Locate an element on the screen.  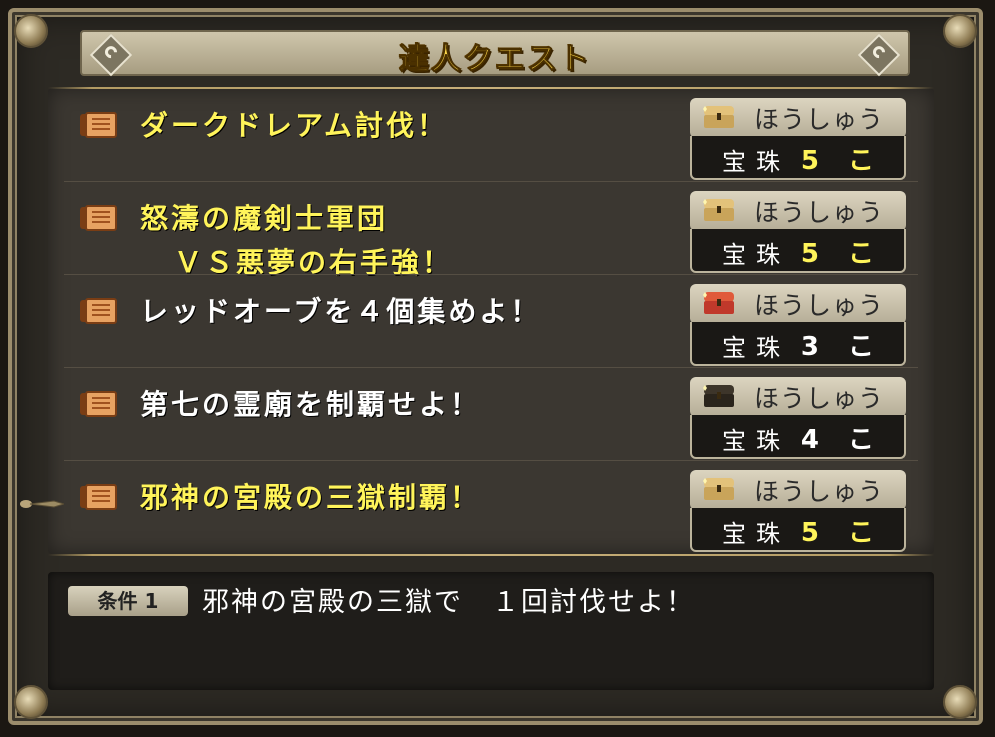
quest-row: レッドオーブを４個集めよ！ ほうしゅう 宝珠 3 こ is located at coordinates (491, 323).